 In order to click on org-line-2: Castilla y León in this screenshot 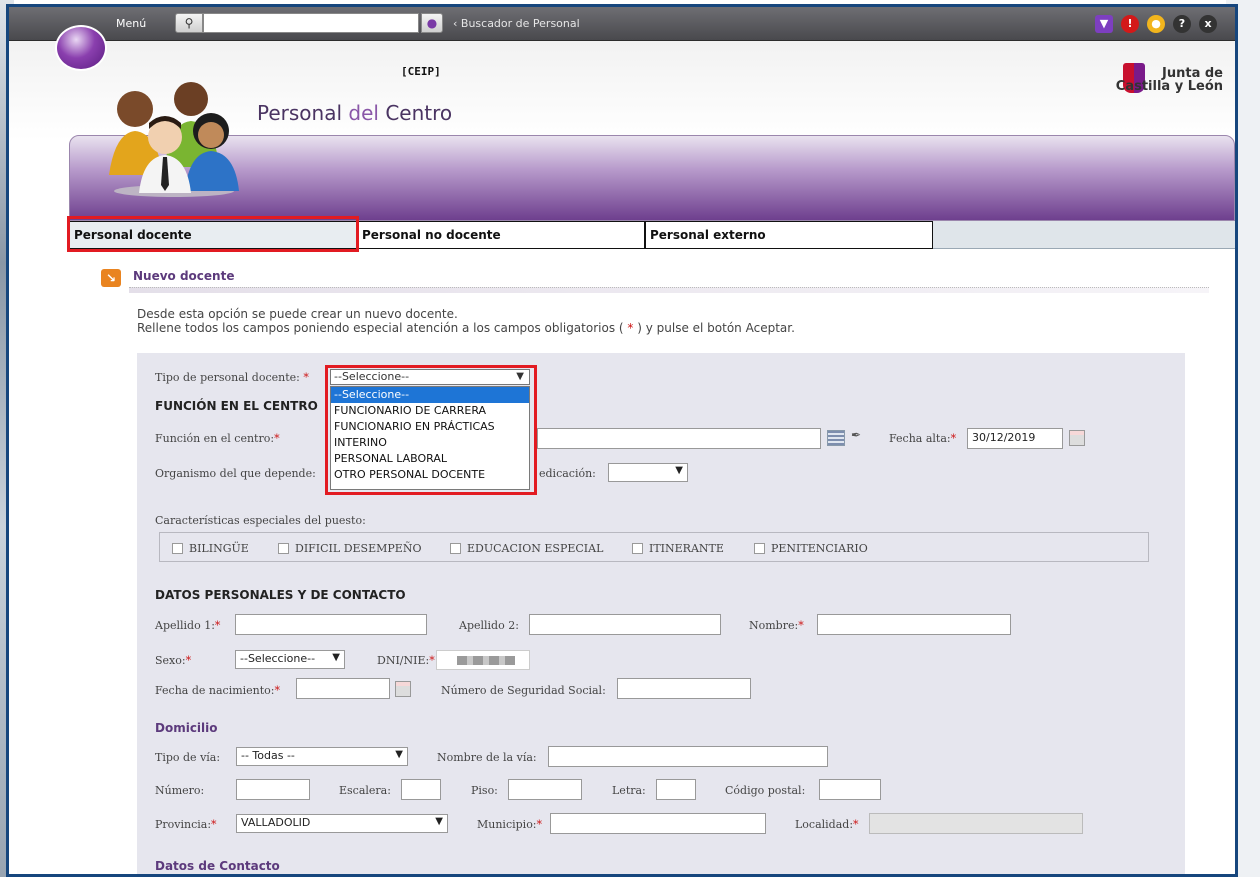, I will do `click(1169, 86)`.